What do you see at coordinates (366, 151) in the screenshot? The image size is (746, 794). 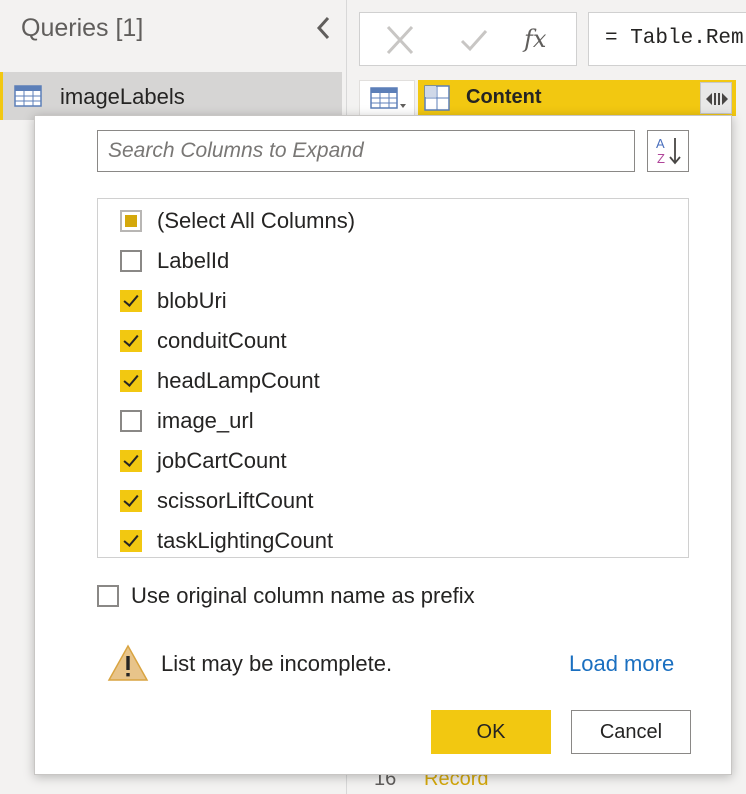 I see `search-columns-input` at bounding box center [366, 151].